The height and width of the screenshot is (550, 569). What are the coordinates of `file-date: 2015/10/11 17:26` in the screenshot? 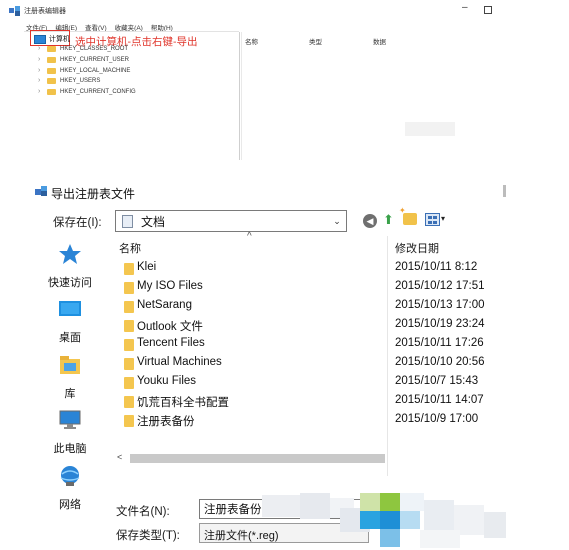 It's located at (439, 343).